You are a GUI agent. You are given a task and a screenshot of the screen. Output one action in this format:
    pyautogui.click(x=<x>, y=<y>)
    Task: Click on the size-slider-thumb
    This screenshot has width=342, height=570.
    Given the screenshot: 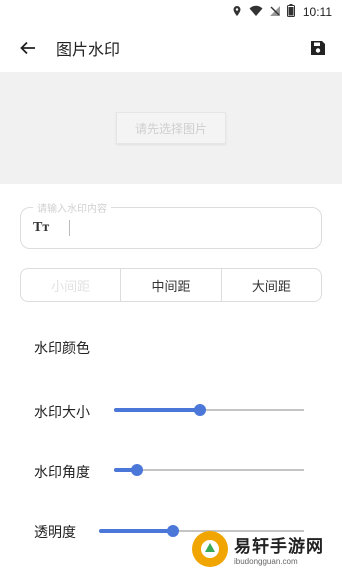 What is the action you would take?
    pyautogui.click(x=199, y=410)
    